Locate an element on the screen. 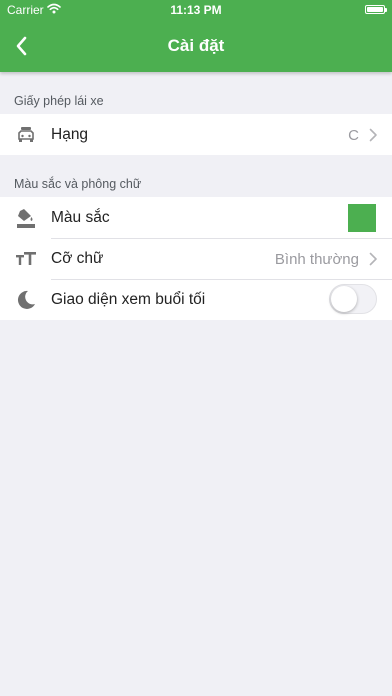  license-class-value: C is located at coordinates (353, 135).